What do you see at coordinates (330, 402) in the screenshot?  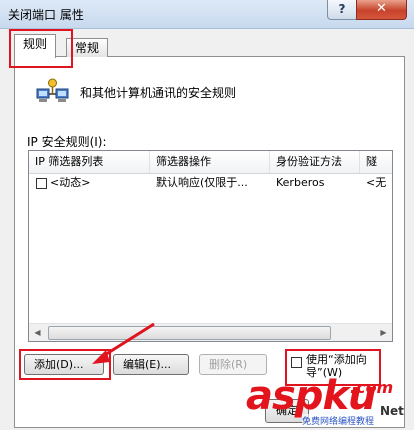 I see `aspku-watermark: aspku .com 免费网络编程教程 Net` at bounding box center [330, 402].